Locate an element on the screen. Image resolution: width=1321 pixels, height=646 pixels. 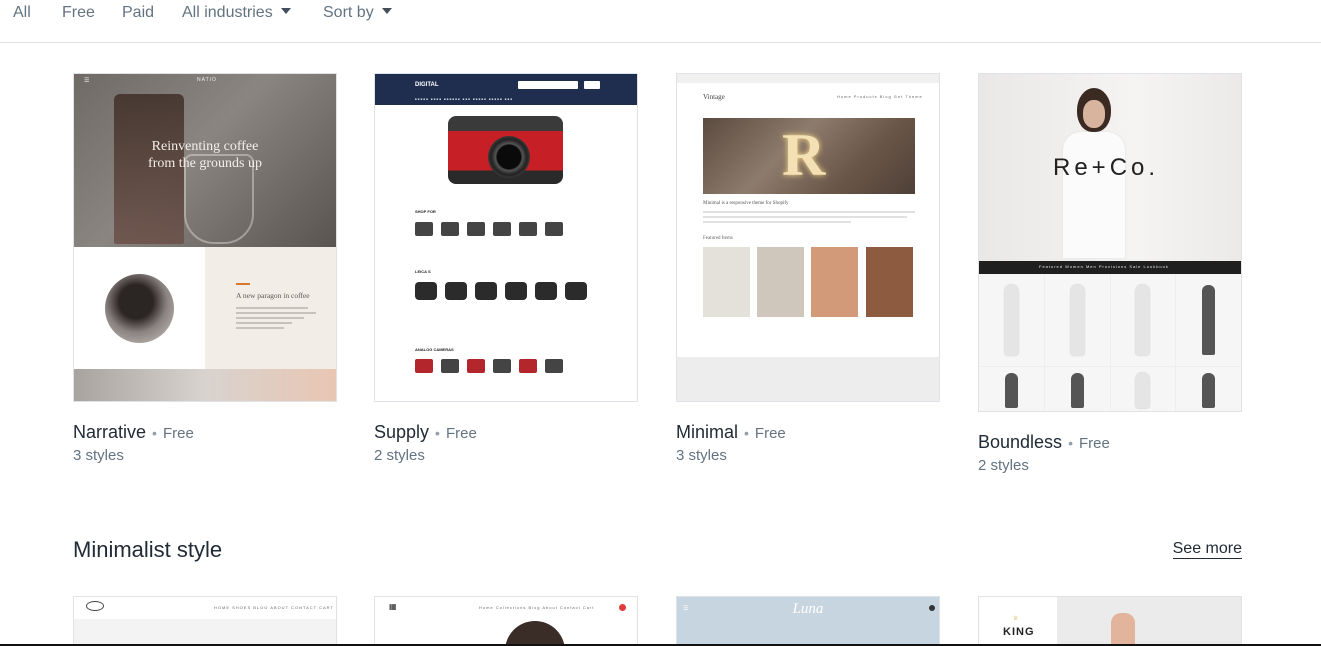
preview-logo: NATIO is located at coordinates (207, 80).